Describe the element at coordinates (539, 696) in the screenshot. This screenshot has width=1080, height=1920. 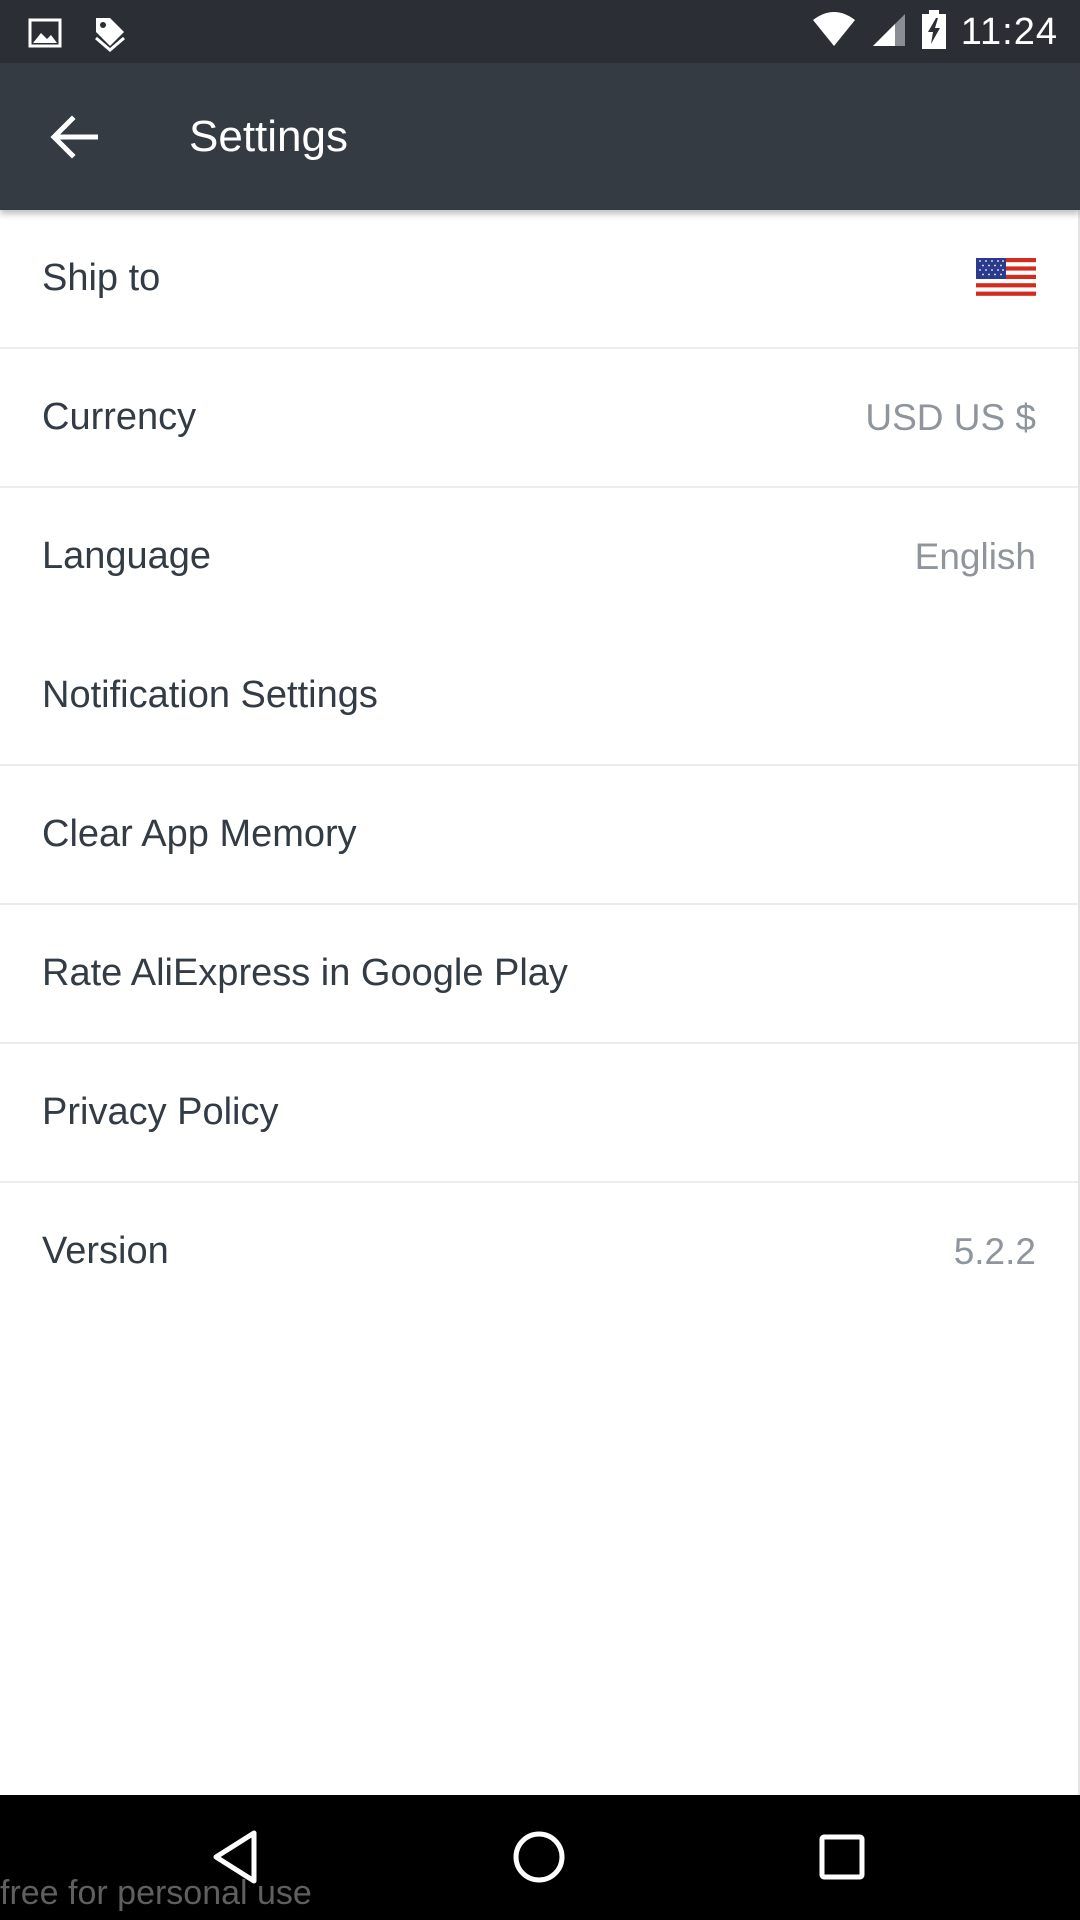
I see `setting-notifications: Notification Settings` at that location.